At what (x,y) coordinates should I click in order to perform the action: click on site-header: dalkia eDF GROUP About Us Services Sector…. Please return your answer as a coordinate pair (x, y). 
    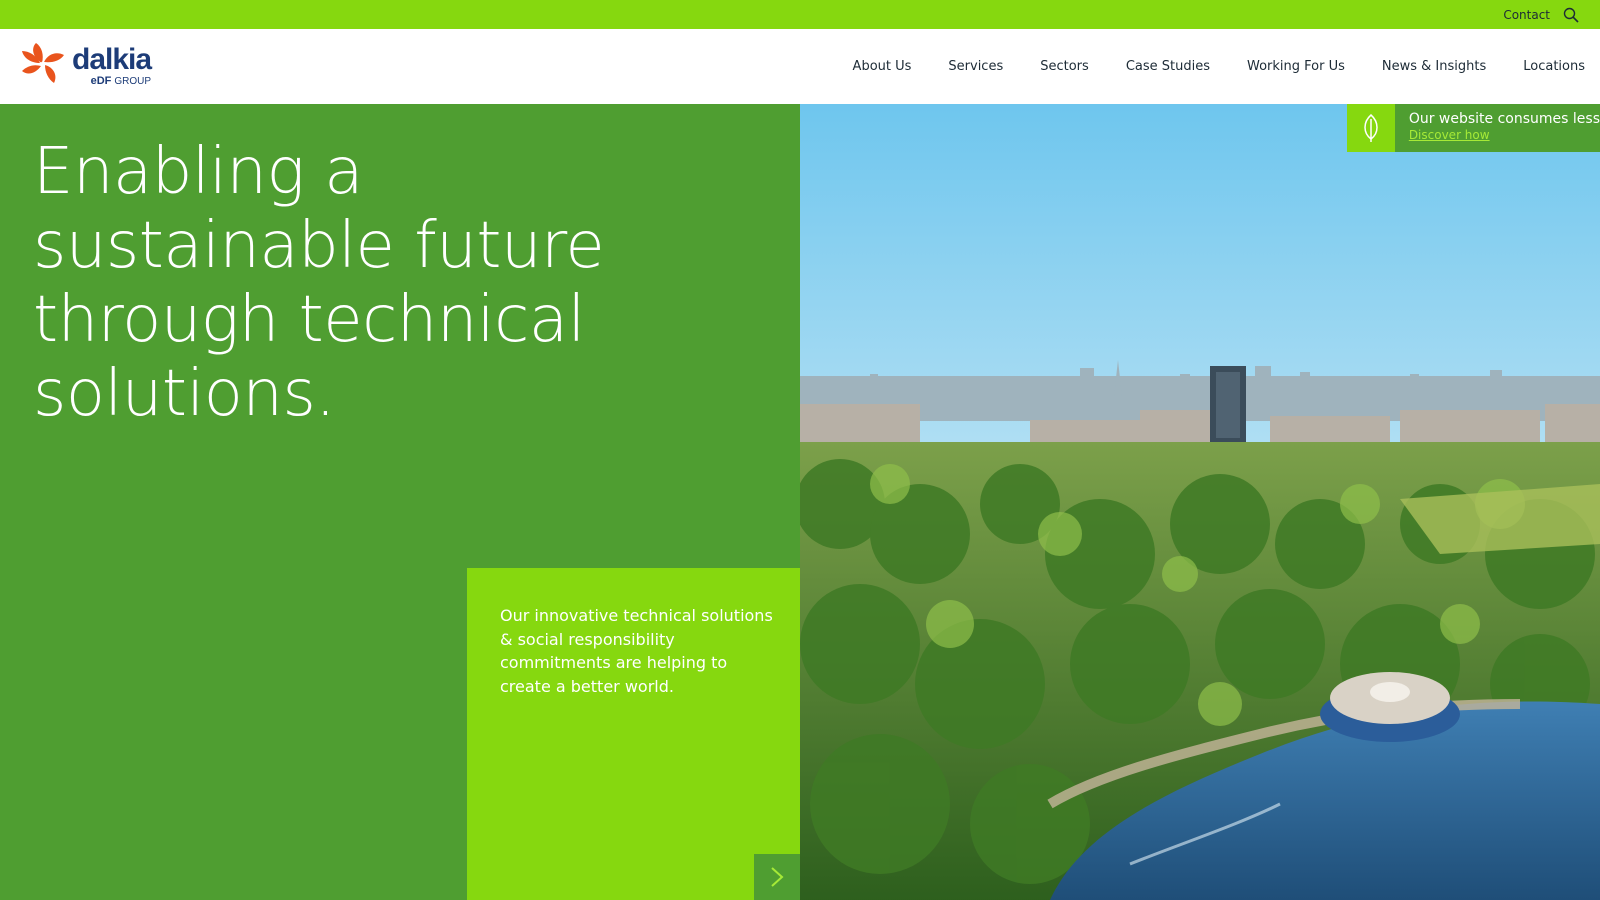
    Looking at the image, I should click on (800, 66).